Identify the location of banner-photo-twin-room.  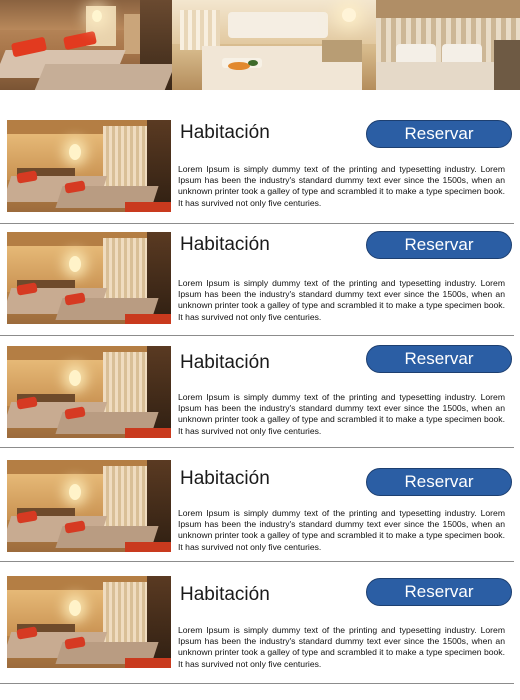
(86, 45).